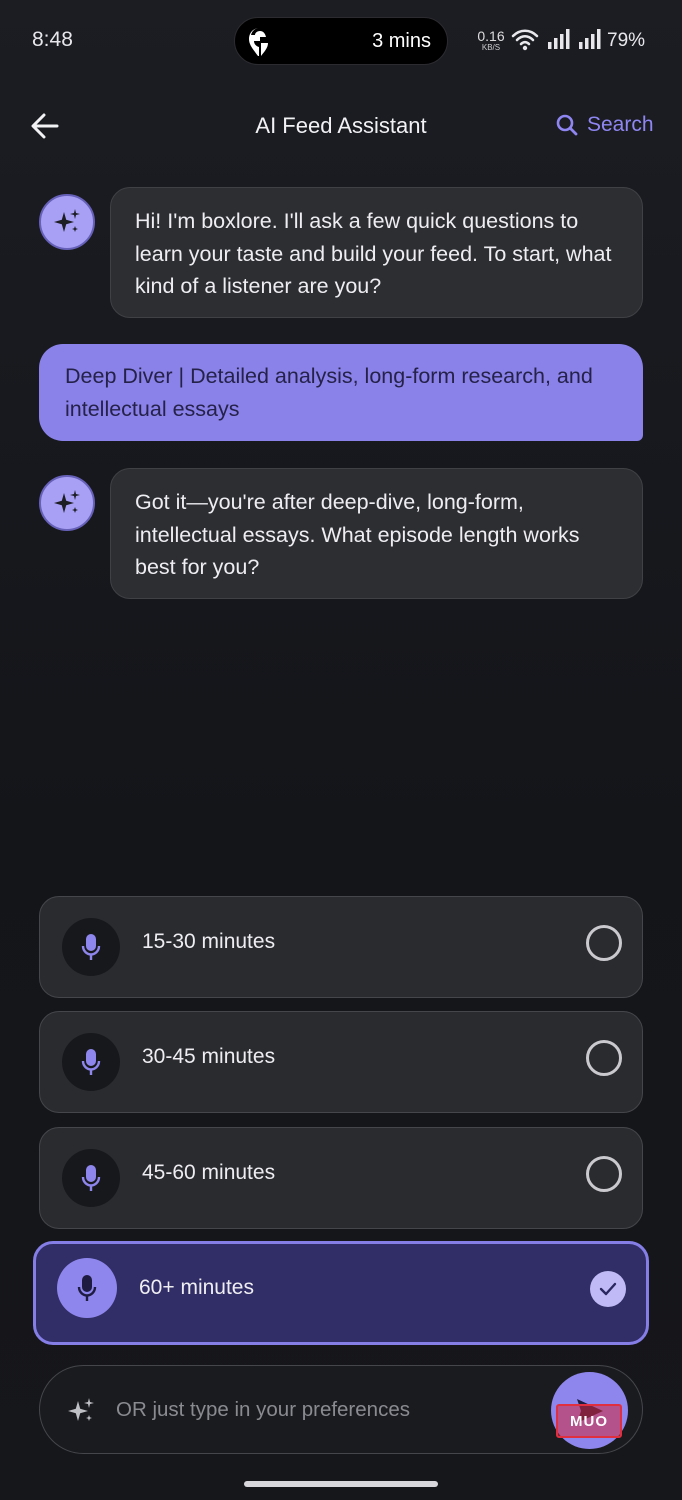  What do you see at coordinates (258, 42) in the screenshot?
I see `delivery-app-icon` at bounding box center [258, 42].